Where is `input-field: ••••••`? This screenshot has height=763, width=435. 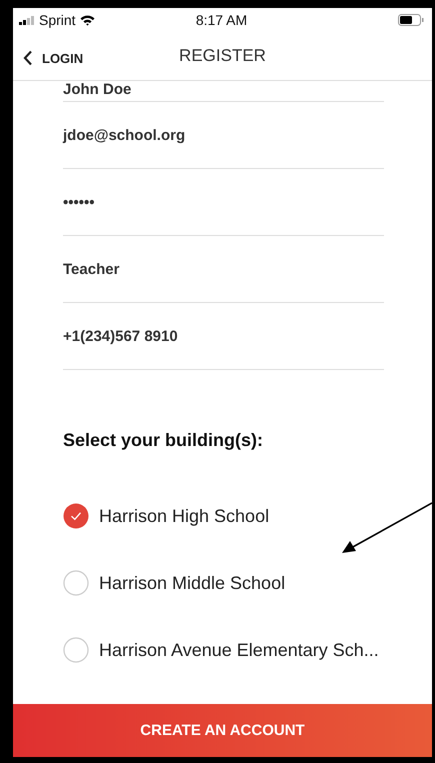
input-field: •••••• is located at coordinates (223, 202).